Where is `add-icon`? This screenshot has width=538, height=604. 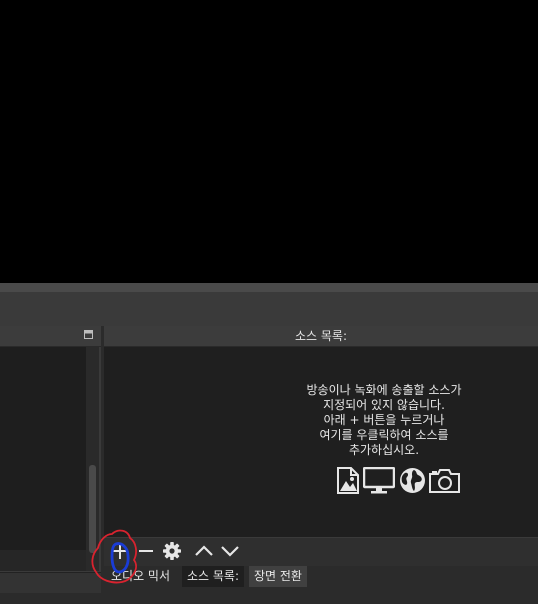 add-icon is located at coordinates (120, 551).